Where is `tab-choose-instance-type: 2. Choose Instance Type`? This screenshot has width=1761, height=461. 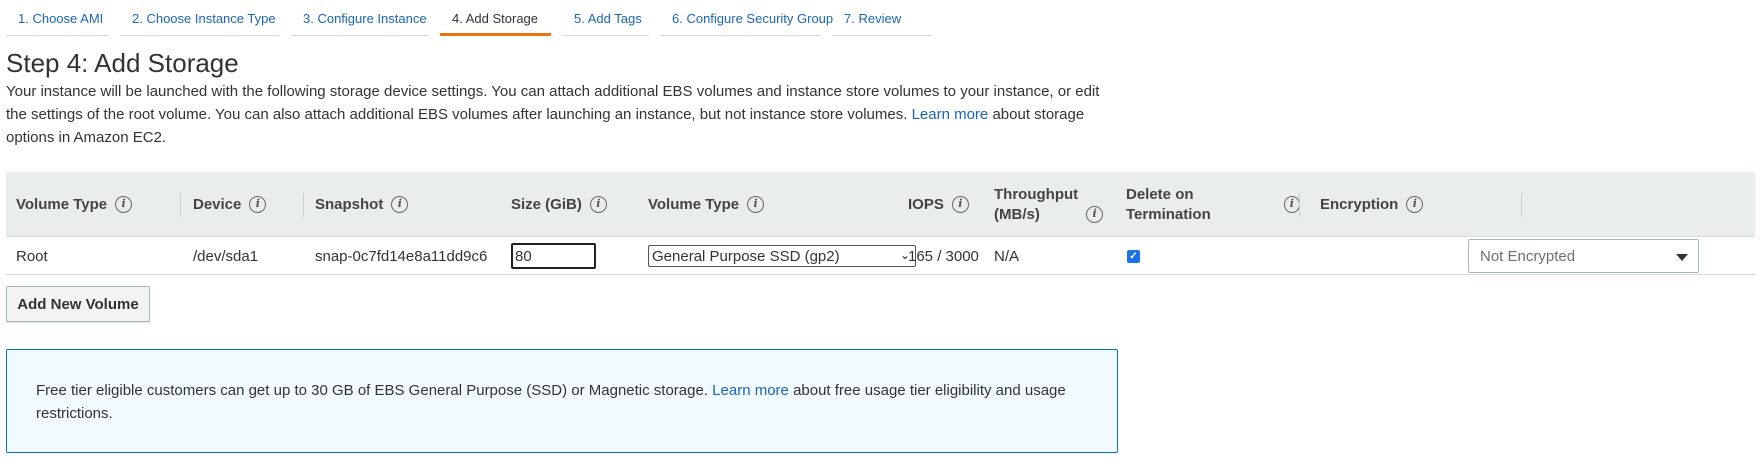
tab-choose-instance-type: 2. Choose Instance Type is located at coordinates (200, 18).